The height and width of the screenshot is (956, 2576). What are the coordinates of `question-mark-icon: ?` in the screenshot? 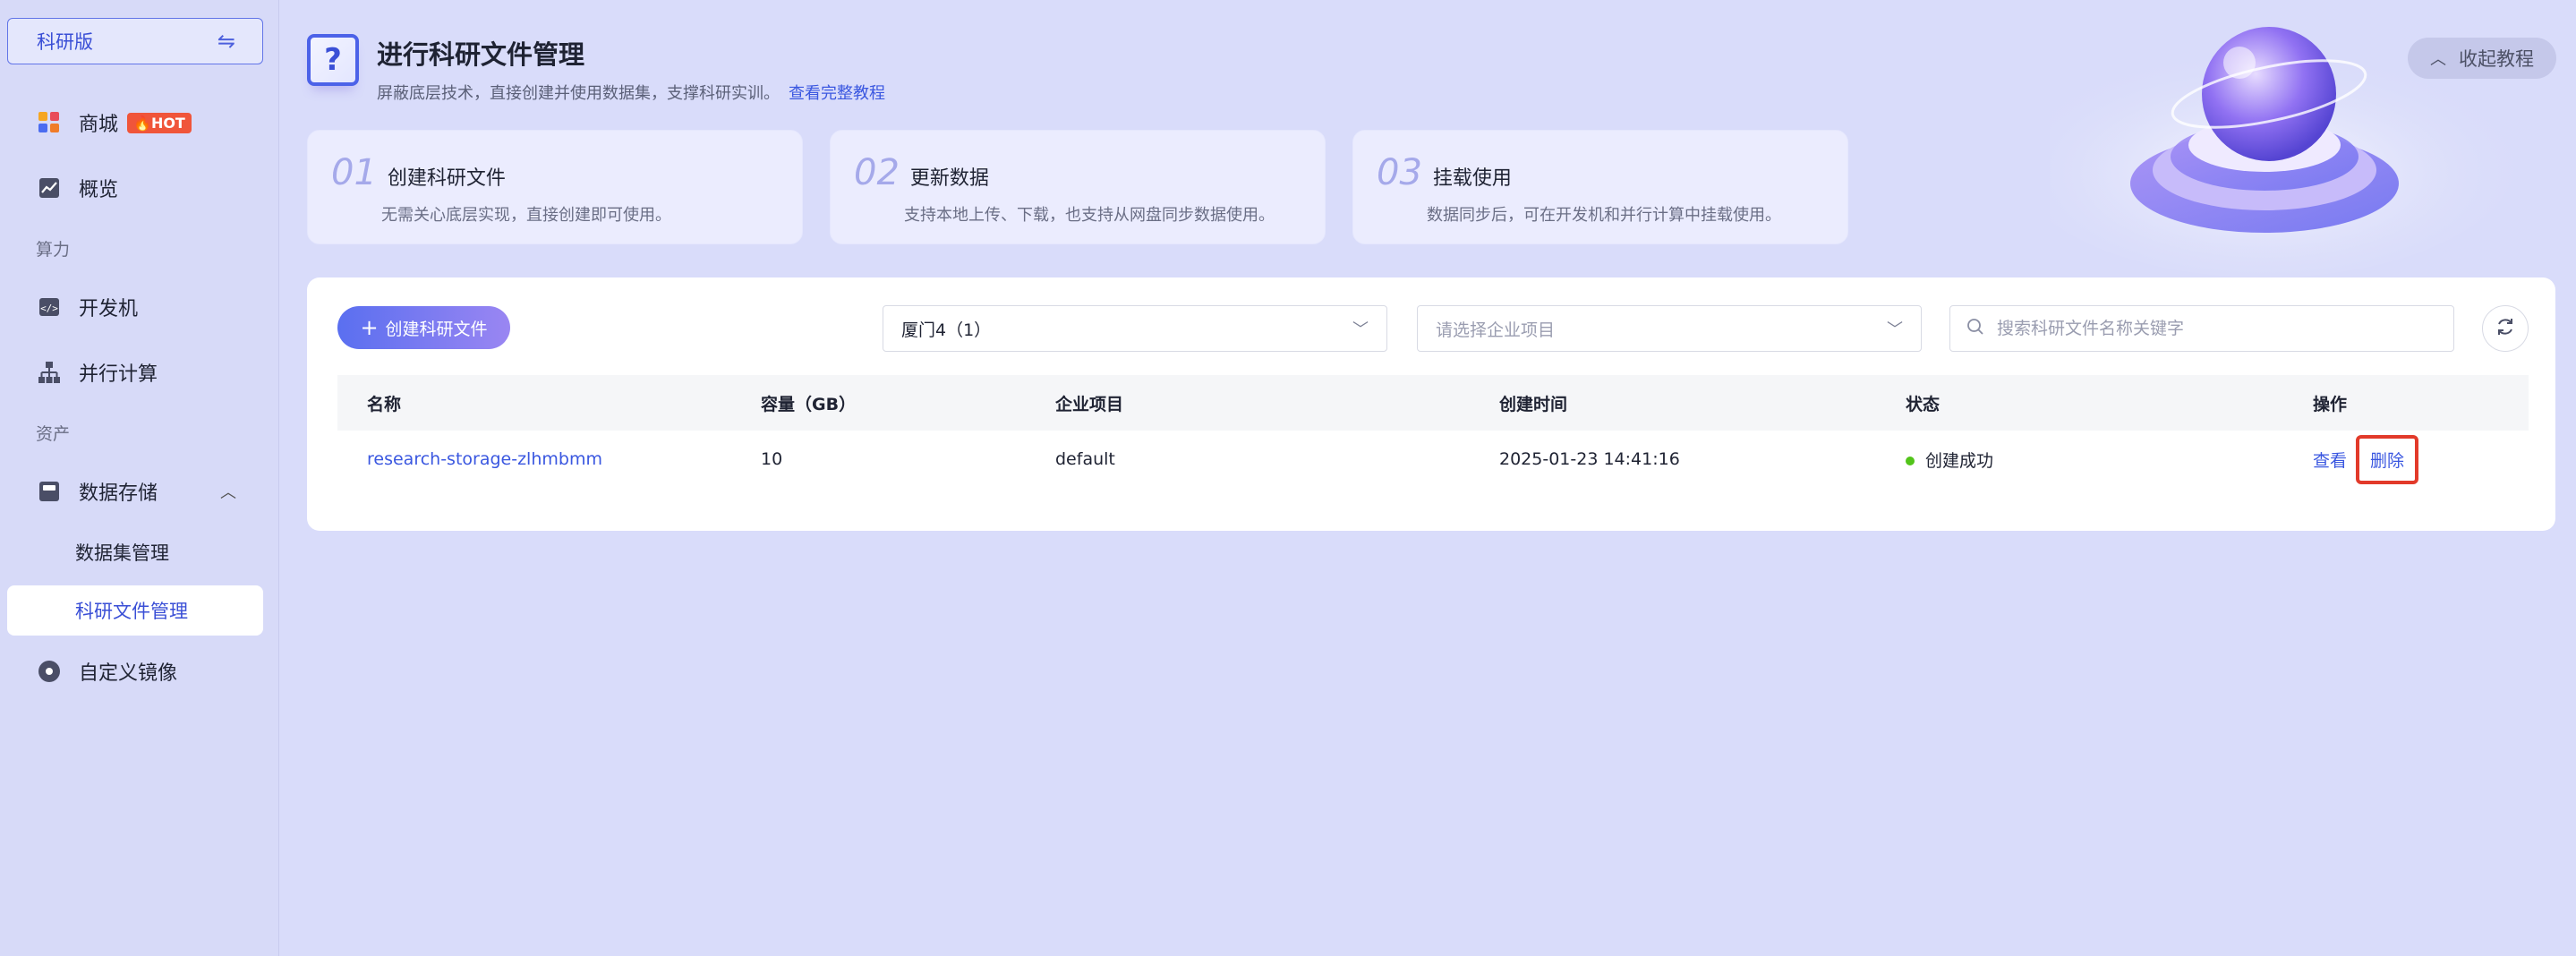 It's located at (333, 60).